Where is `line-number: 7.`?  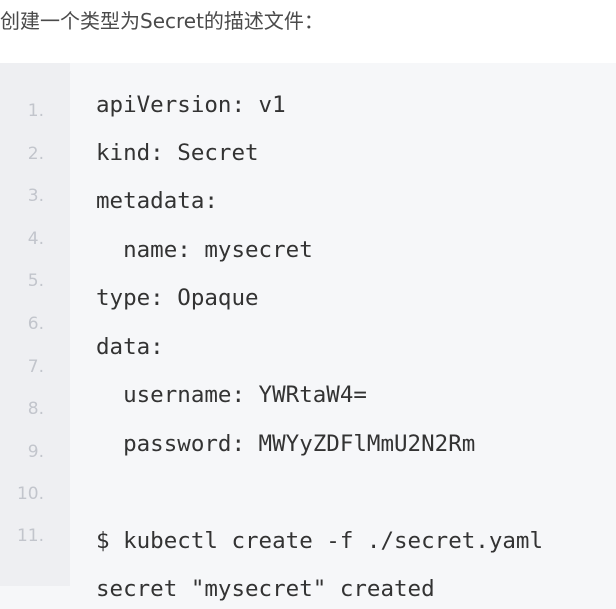
line-number: 7. is located at coordinates (35, 367).